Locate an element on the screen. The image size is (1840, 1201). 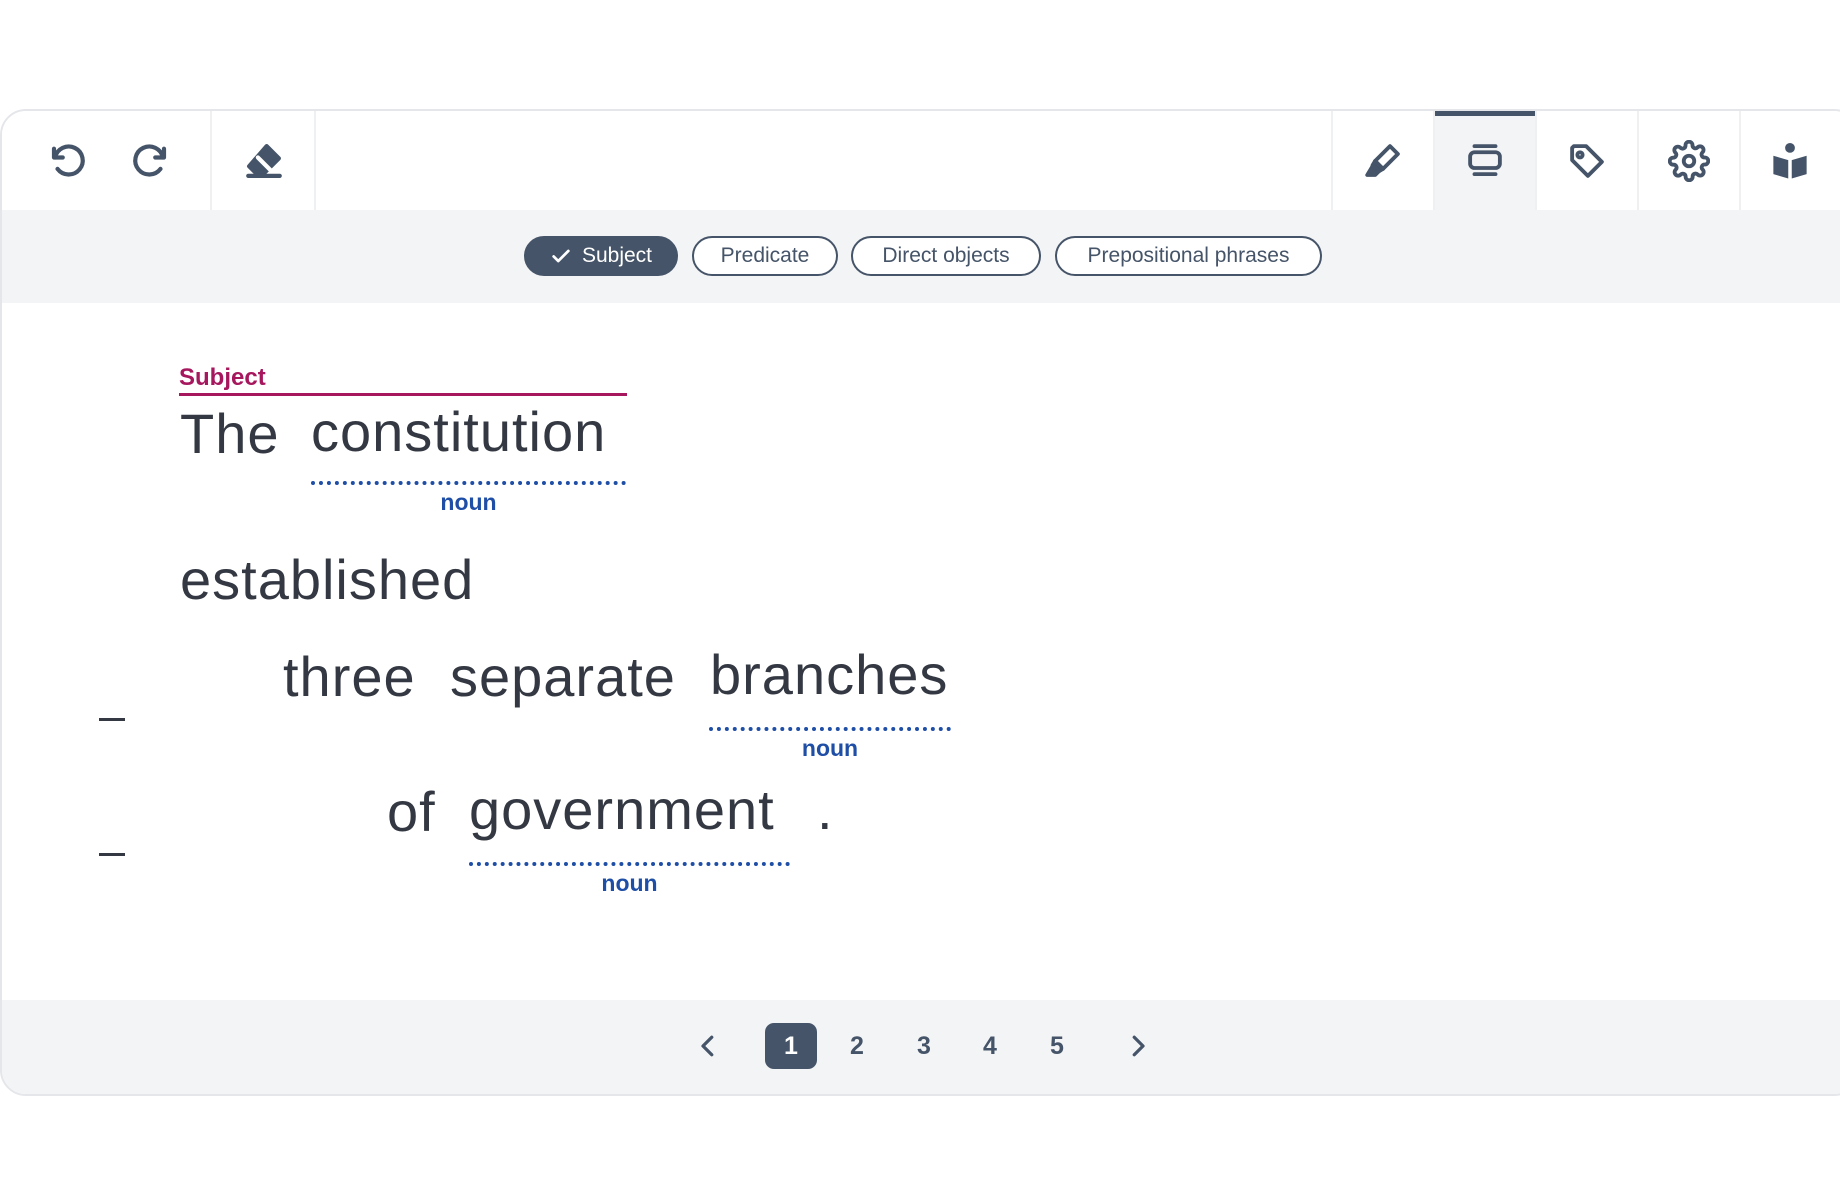
settings-button is located at coordinates (1689, 160).